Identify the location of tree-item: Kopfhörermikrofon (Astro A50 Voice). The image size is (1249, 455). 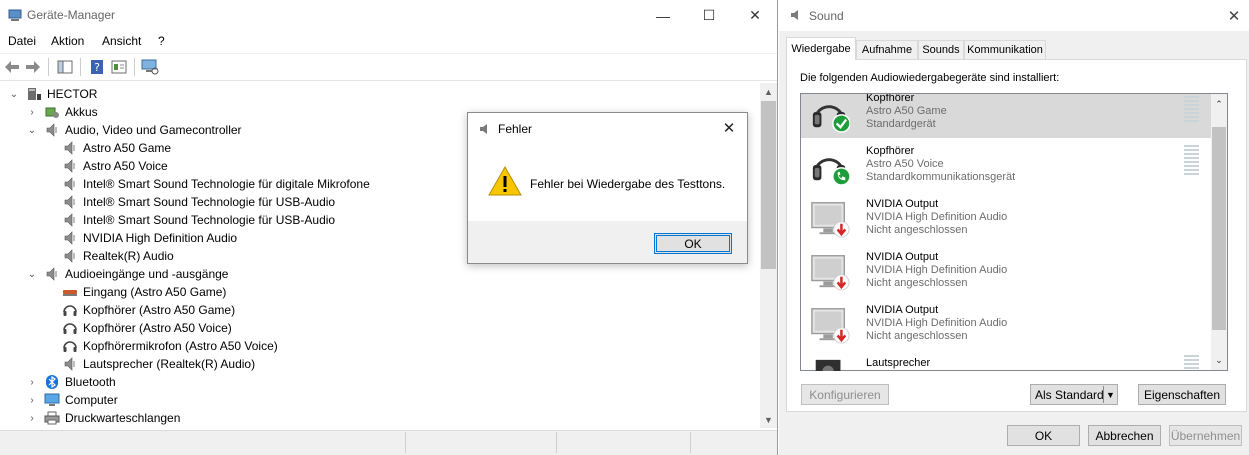
(170, 346).